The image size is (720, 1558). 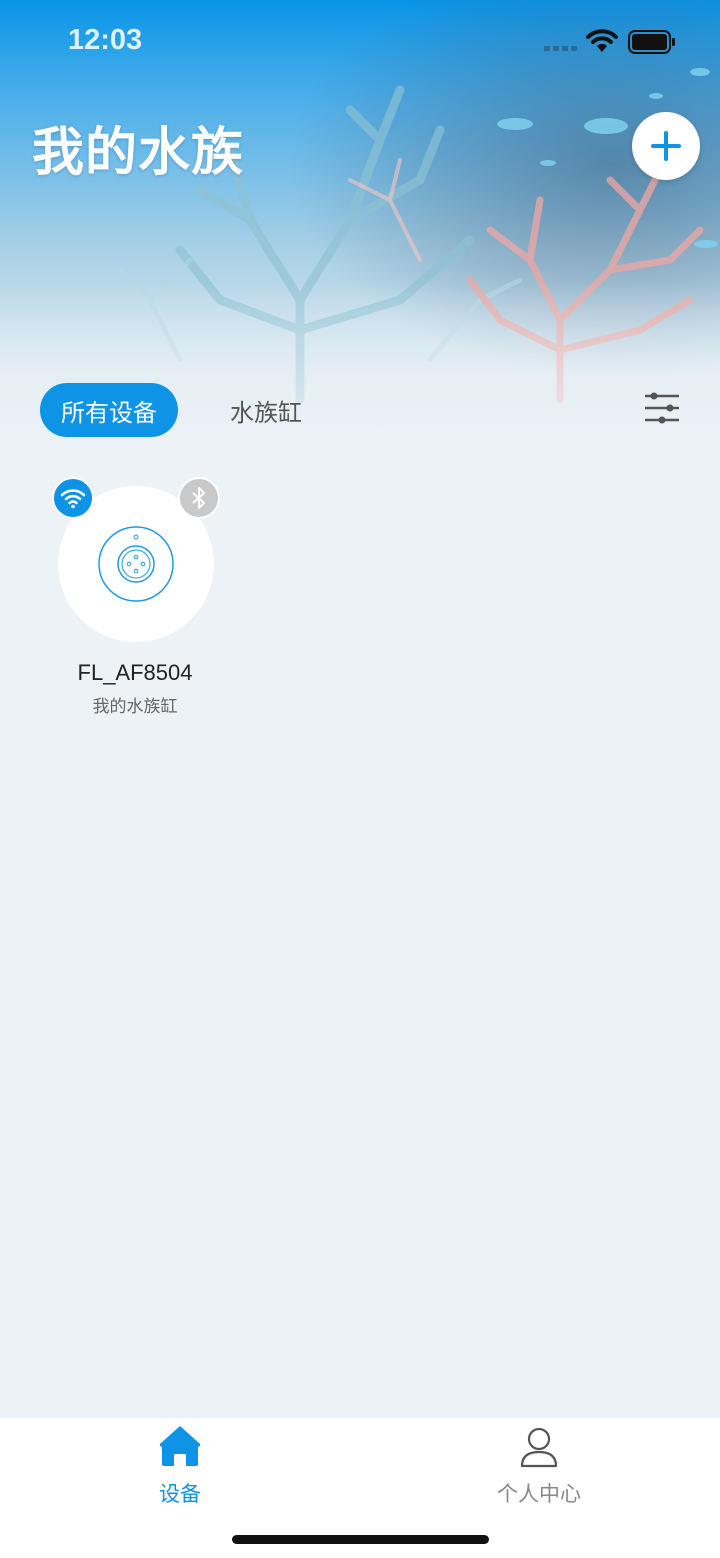 I want to click on nav-profile: 个人中心, so click(x=539, y=1466).